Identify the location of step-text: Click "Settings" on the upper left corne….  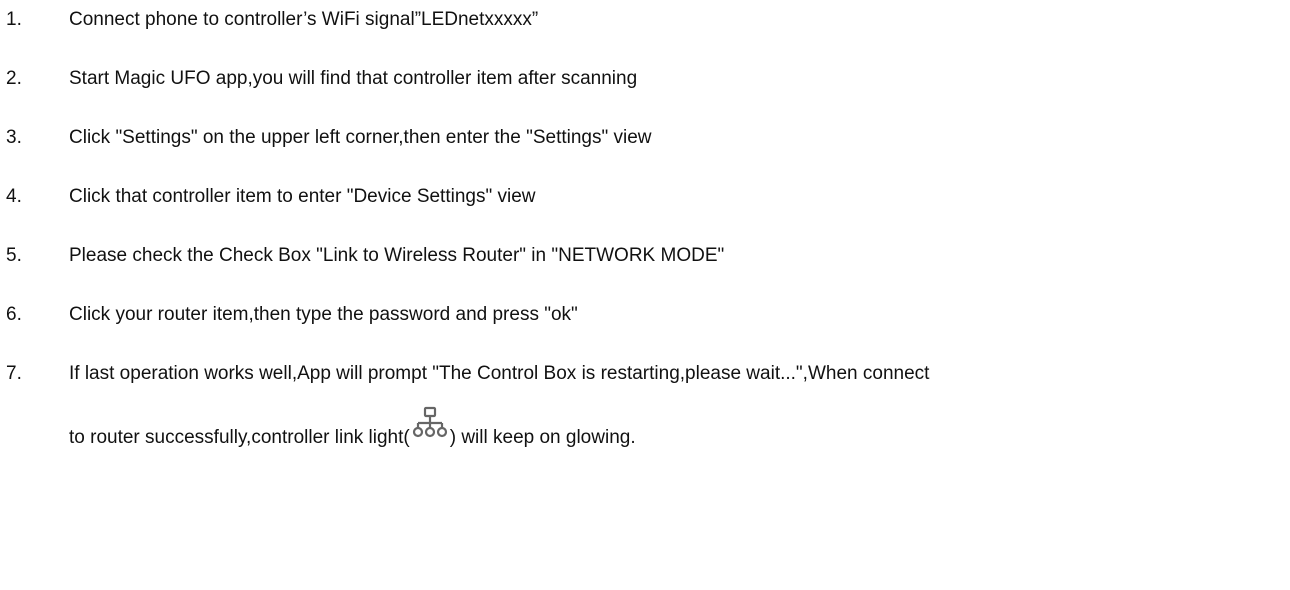
(360, 137).